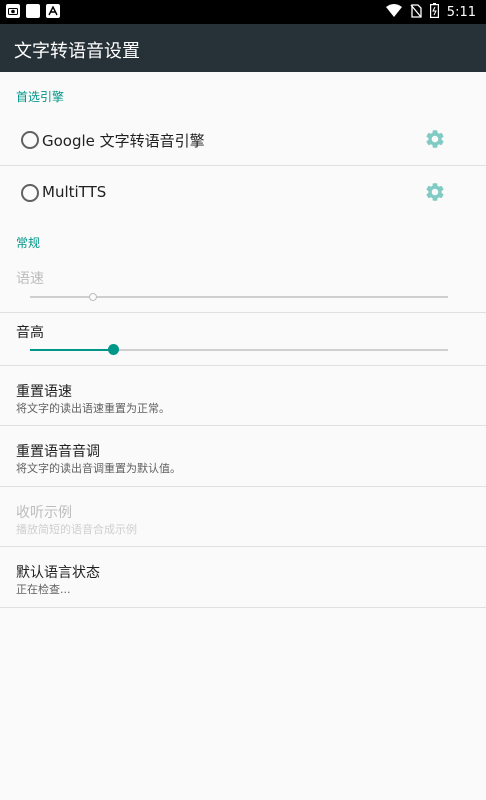  Describe the element at coordinates (461, 12) in the screenshot. I see `clock: 5:11` at that location.